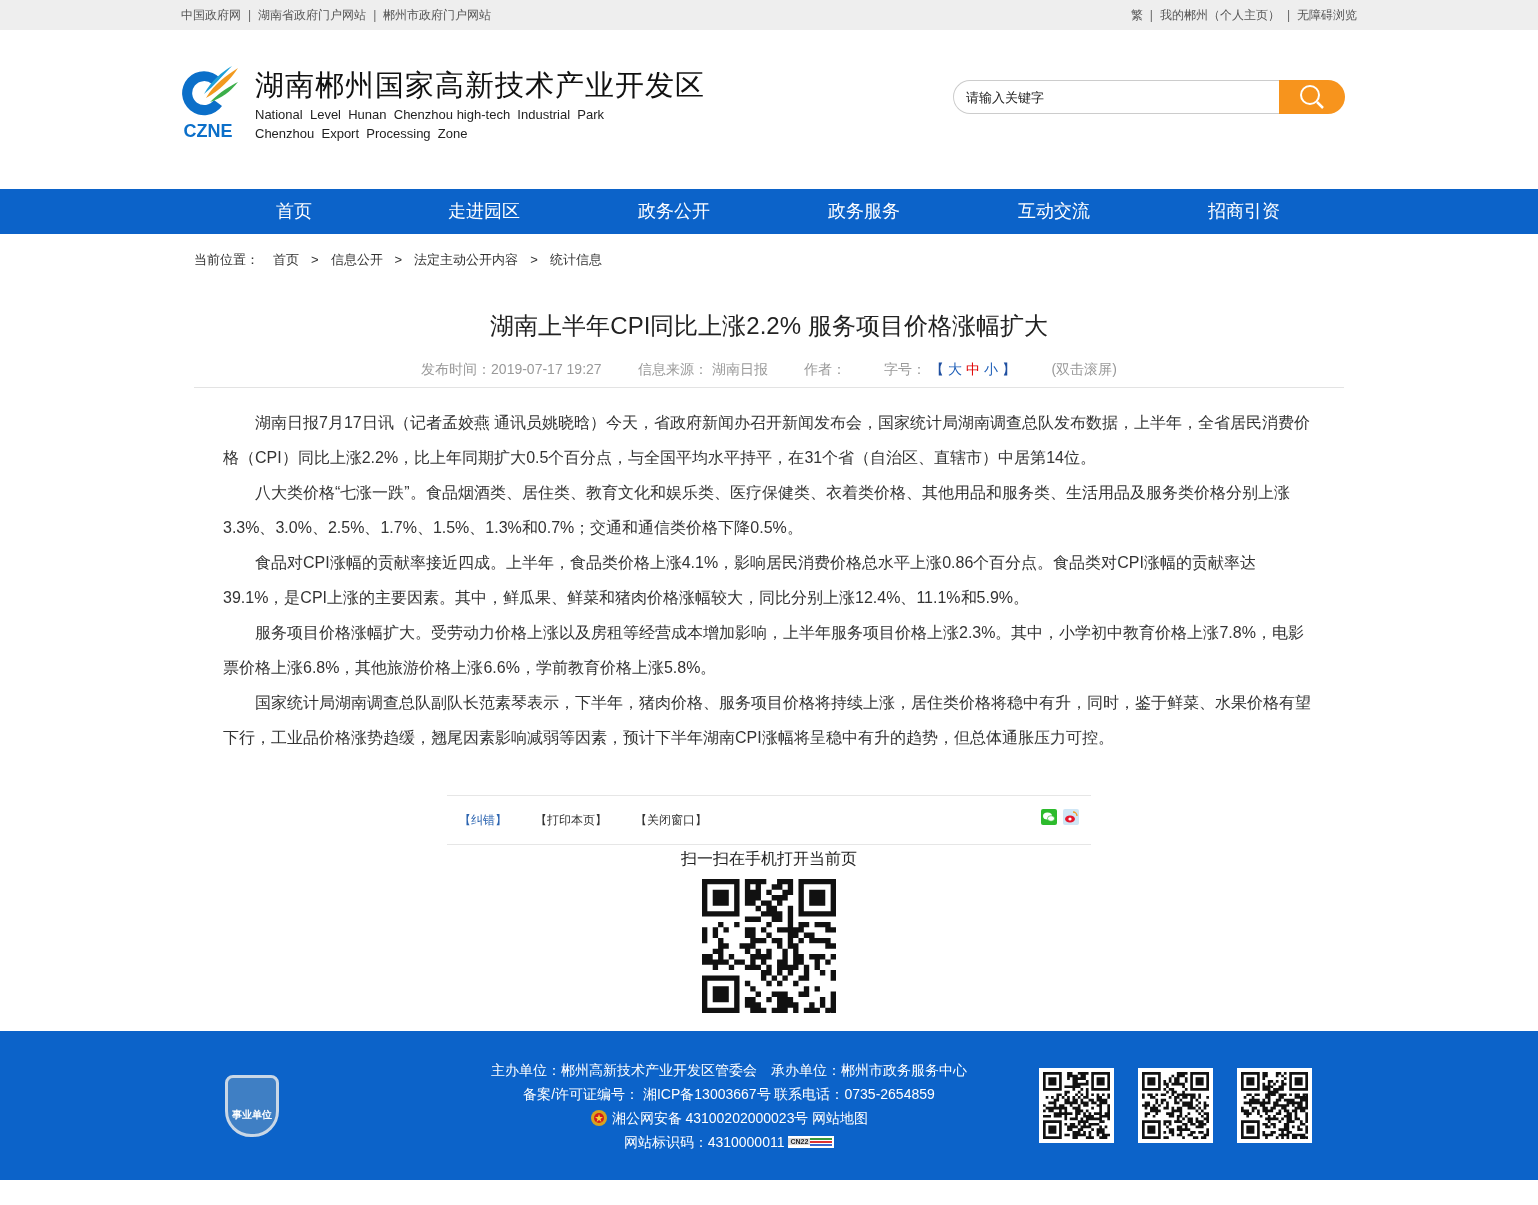 Image resolution: width=1538 pixels, height=1205 pixels. Describe the element at coordinates (571, 820) in the screenshot. I see `action-link: 【打印本页】` at that location.